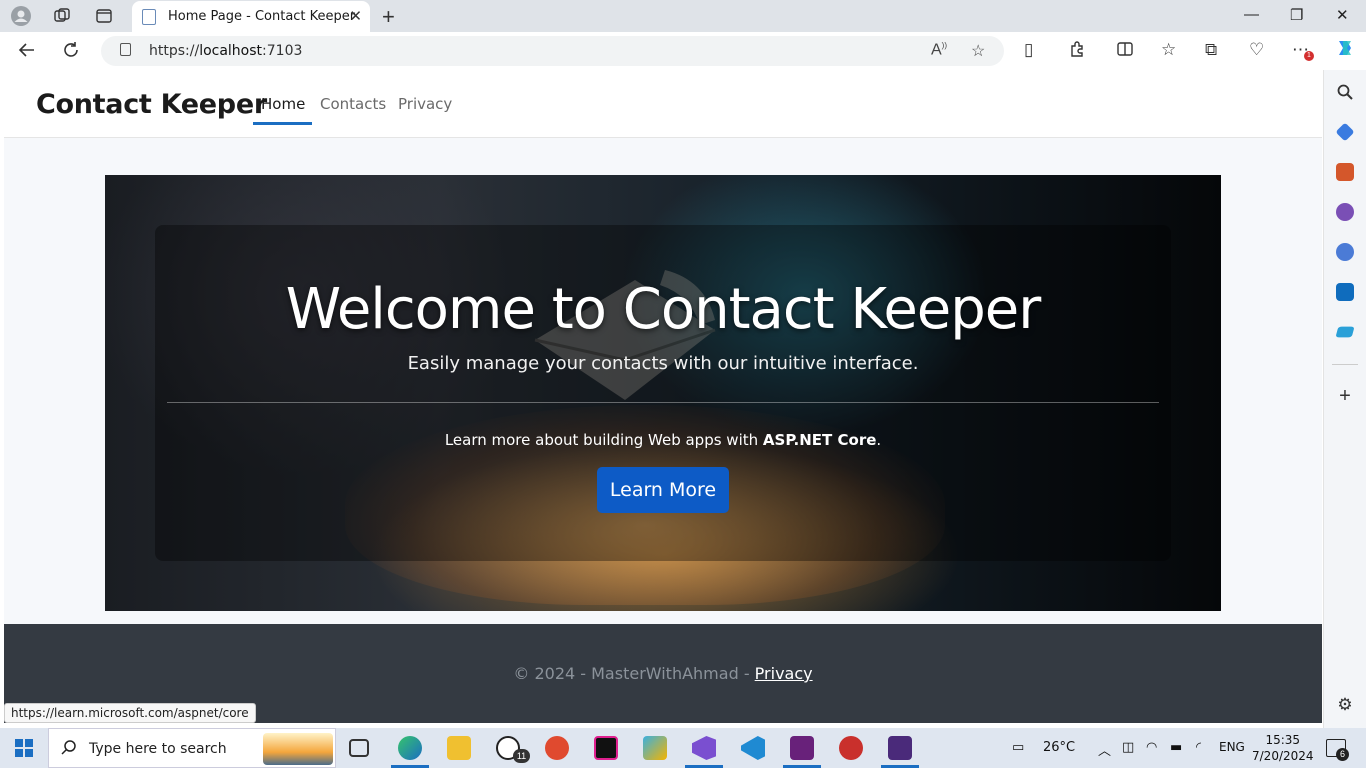 The image size is (1366, 768). Describe the element at coordinates (1251, 14) in the screenshot. I see `minimize-icon: —` at that location.